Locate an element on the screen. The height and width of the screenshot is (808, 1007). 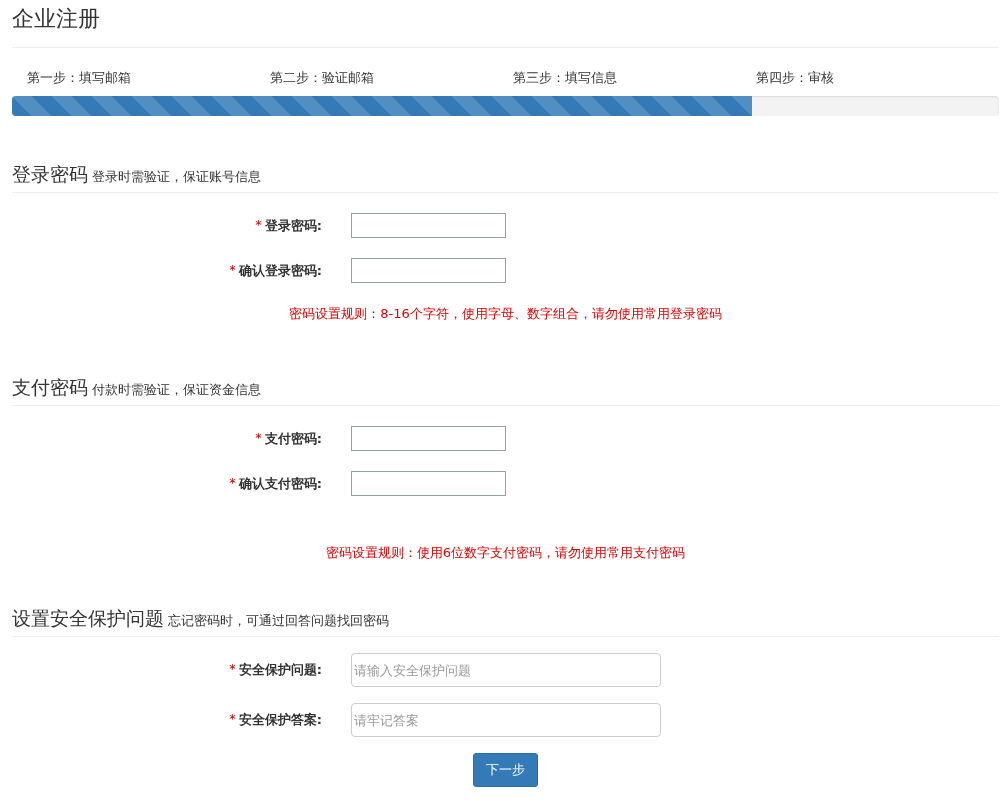
section-subtitle: 登录时需验证，保证账号信息 is located at coordinates (176, 177).